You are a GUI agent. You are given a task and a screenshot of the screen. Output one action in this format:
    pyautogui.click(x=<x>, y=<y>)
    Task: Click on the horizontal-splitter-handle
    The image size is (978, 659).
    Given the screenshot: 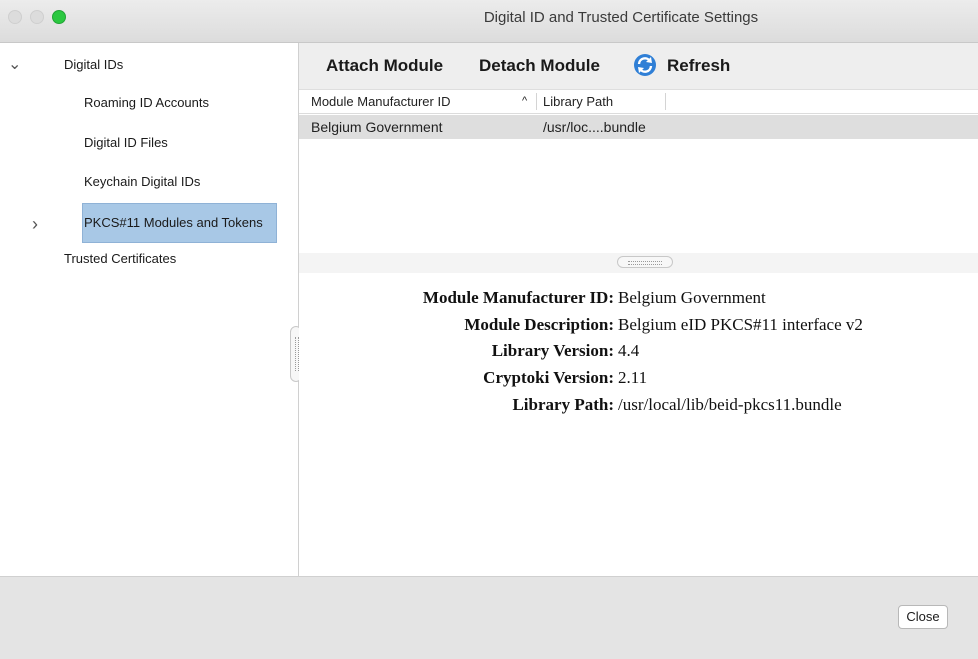 What is the action you would take?
    pyautogui.click(x=645, y=262)
    